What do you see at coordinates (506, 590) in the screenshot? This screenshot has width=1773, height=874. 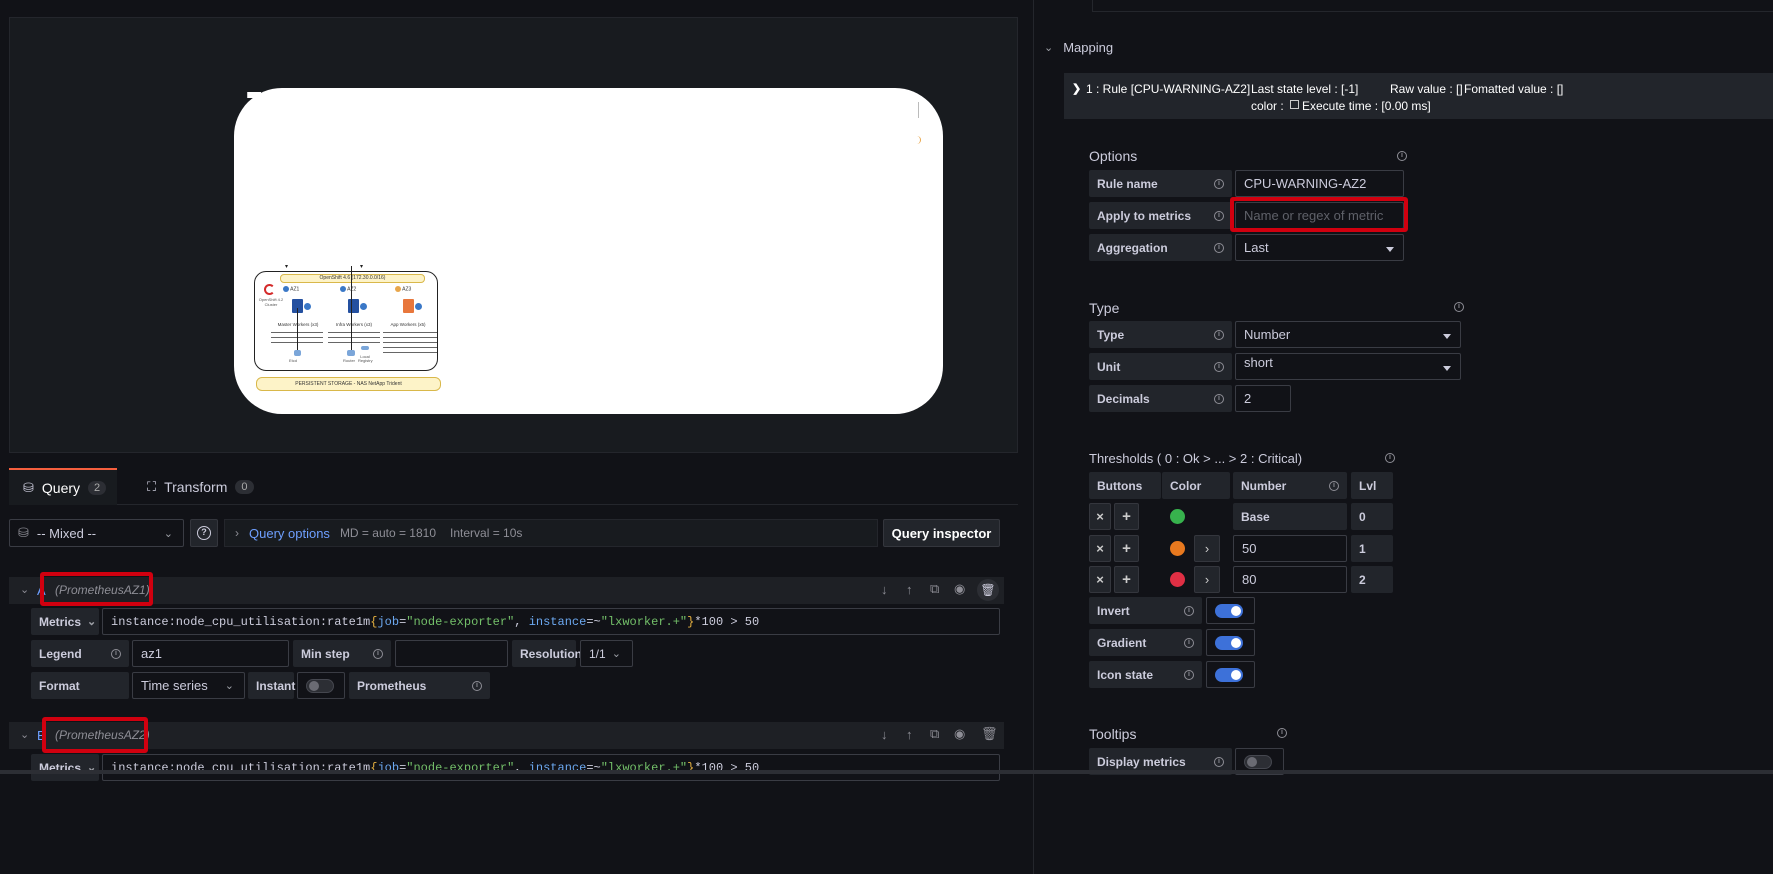 I see `query-a-header: ⌄ A (PrometheusAZ1) ↓ ↑ ⧉ ◉ 🗑` at bounding box center [506, 590].